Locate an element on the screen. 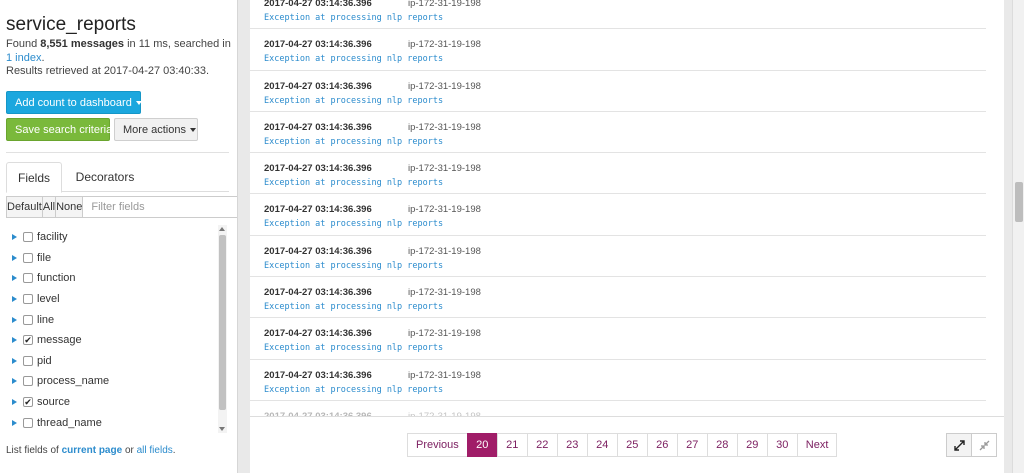 This screenshot has width=1024, height=473. page-scrollbar-thumb is located at coordinates (1019, 202).